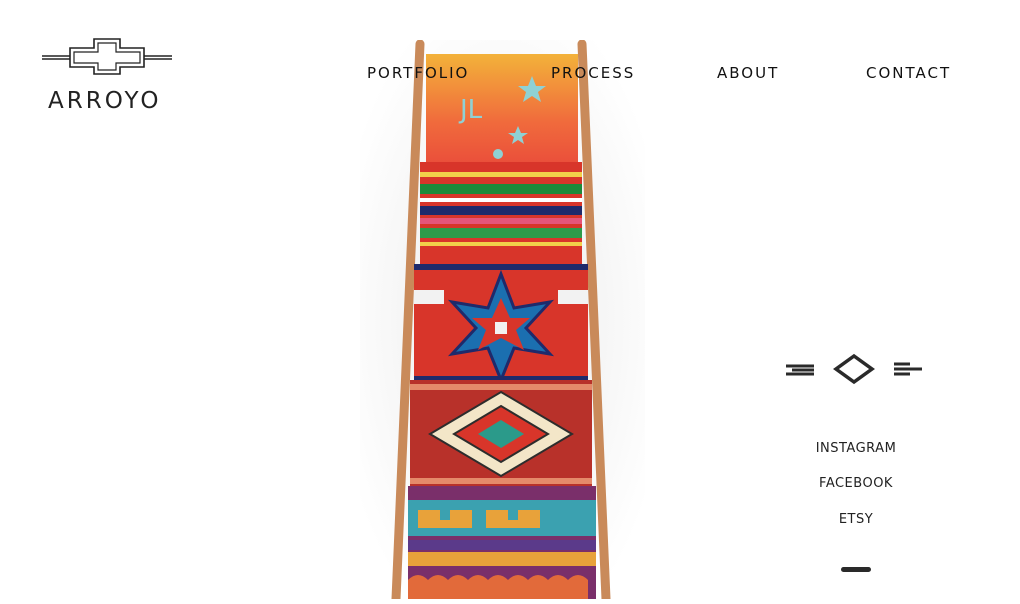  I want to click on instagram-link: INSTAGRAM, so click(856, 448).